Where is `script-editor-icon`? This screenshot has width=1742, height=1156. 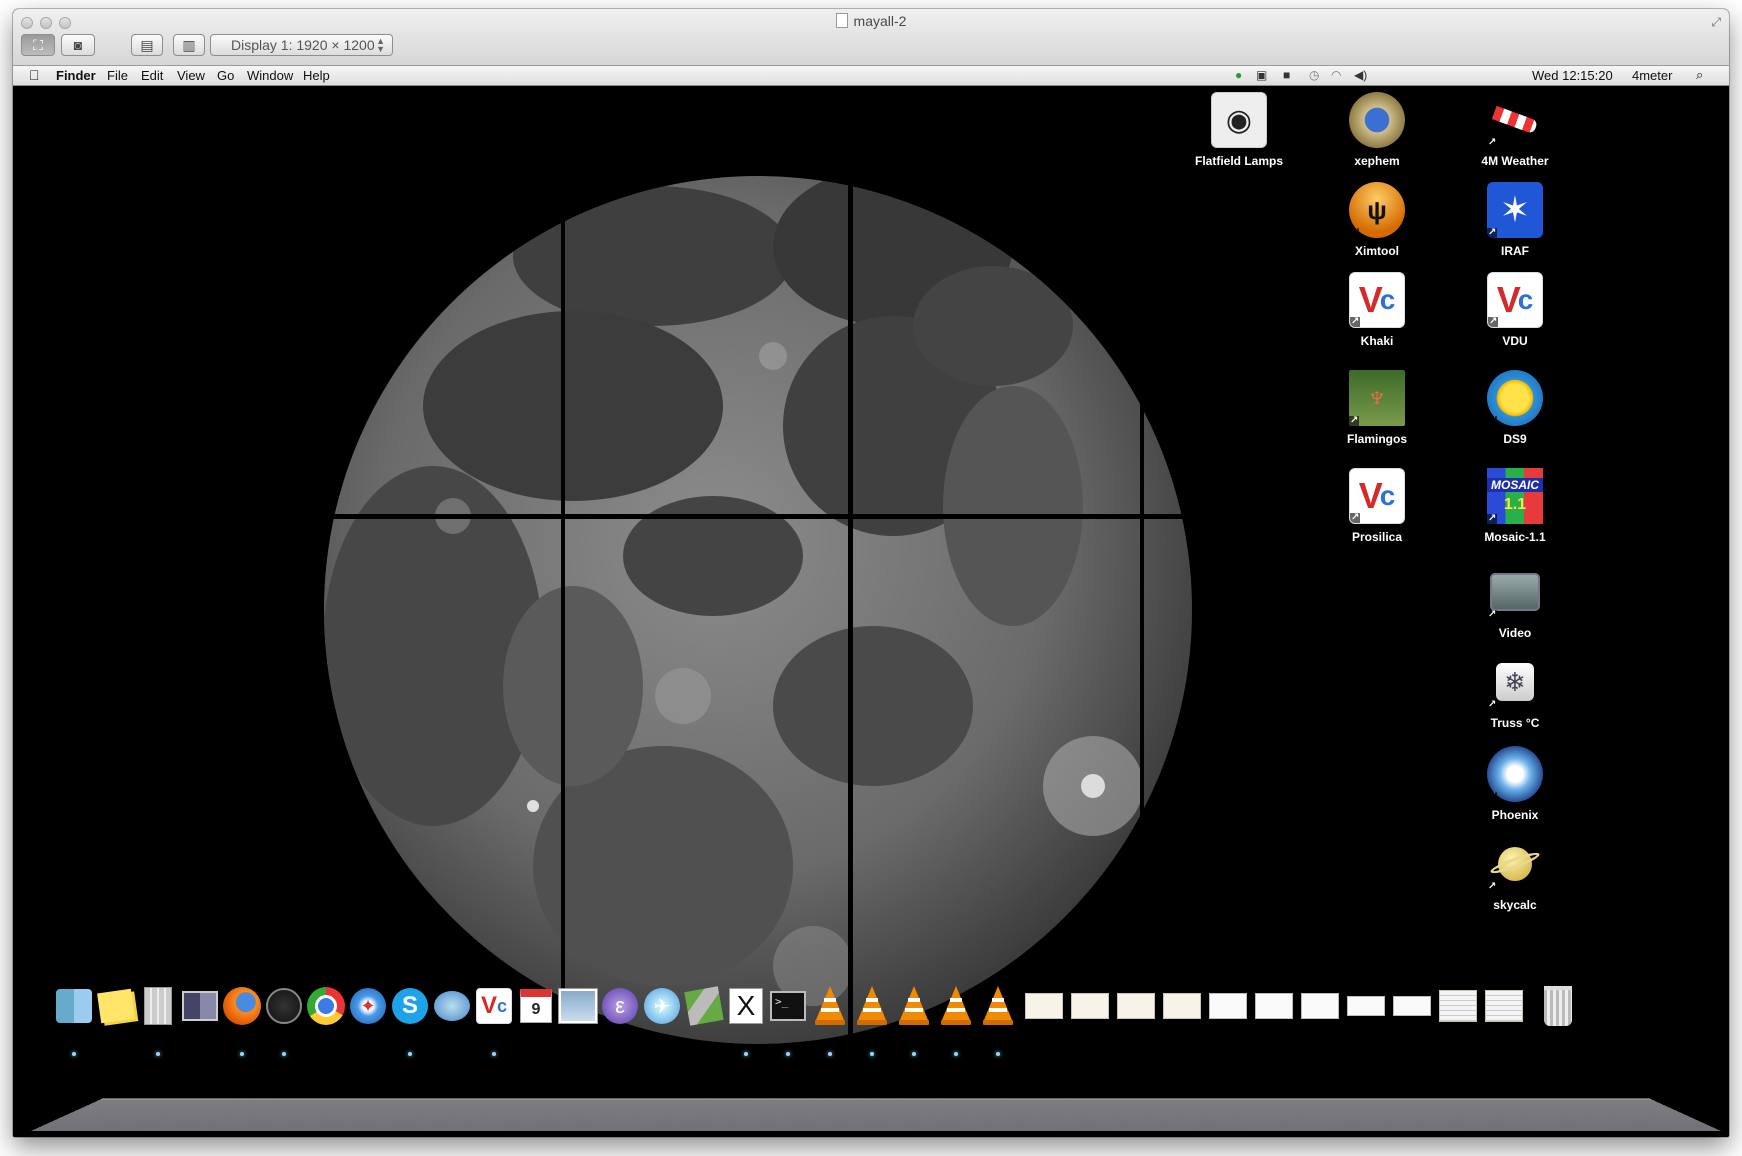 script-editor-icon is located at coordinates (704, 1006).